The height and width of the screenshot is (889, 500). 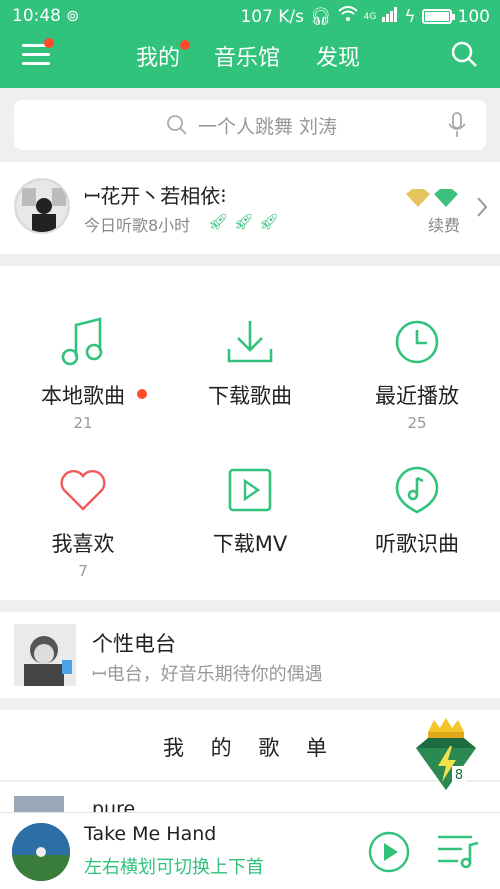 I want to click on song-title: Take Me Hand, so click(x=150, y=834).